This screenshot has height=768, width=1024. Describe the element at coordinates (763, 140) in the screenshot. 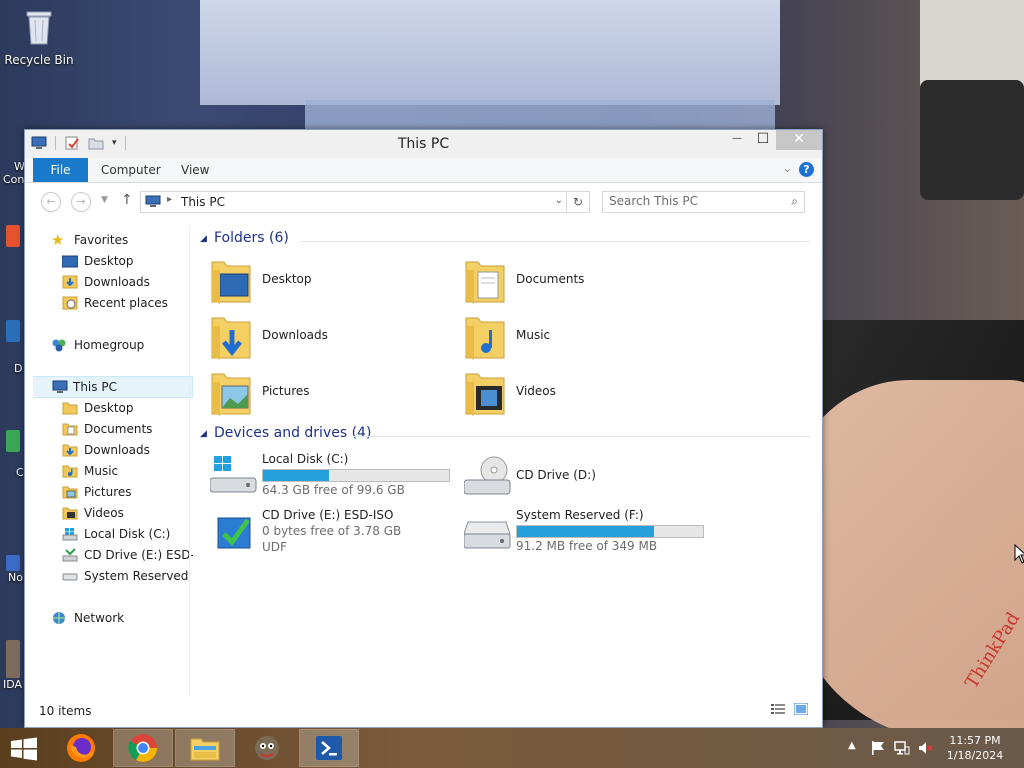

I see `maximize-button: ☐` at that location.